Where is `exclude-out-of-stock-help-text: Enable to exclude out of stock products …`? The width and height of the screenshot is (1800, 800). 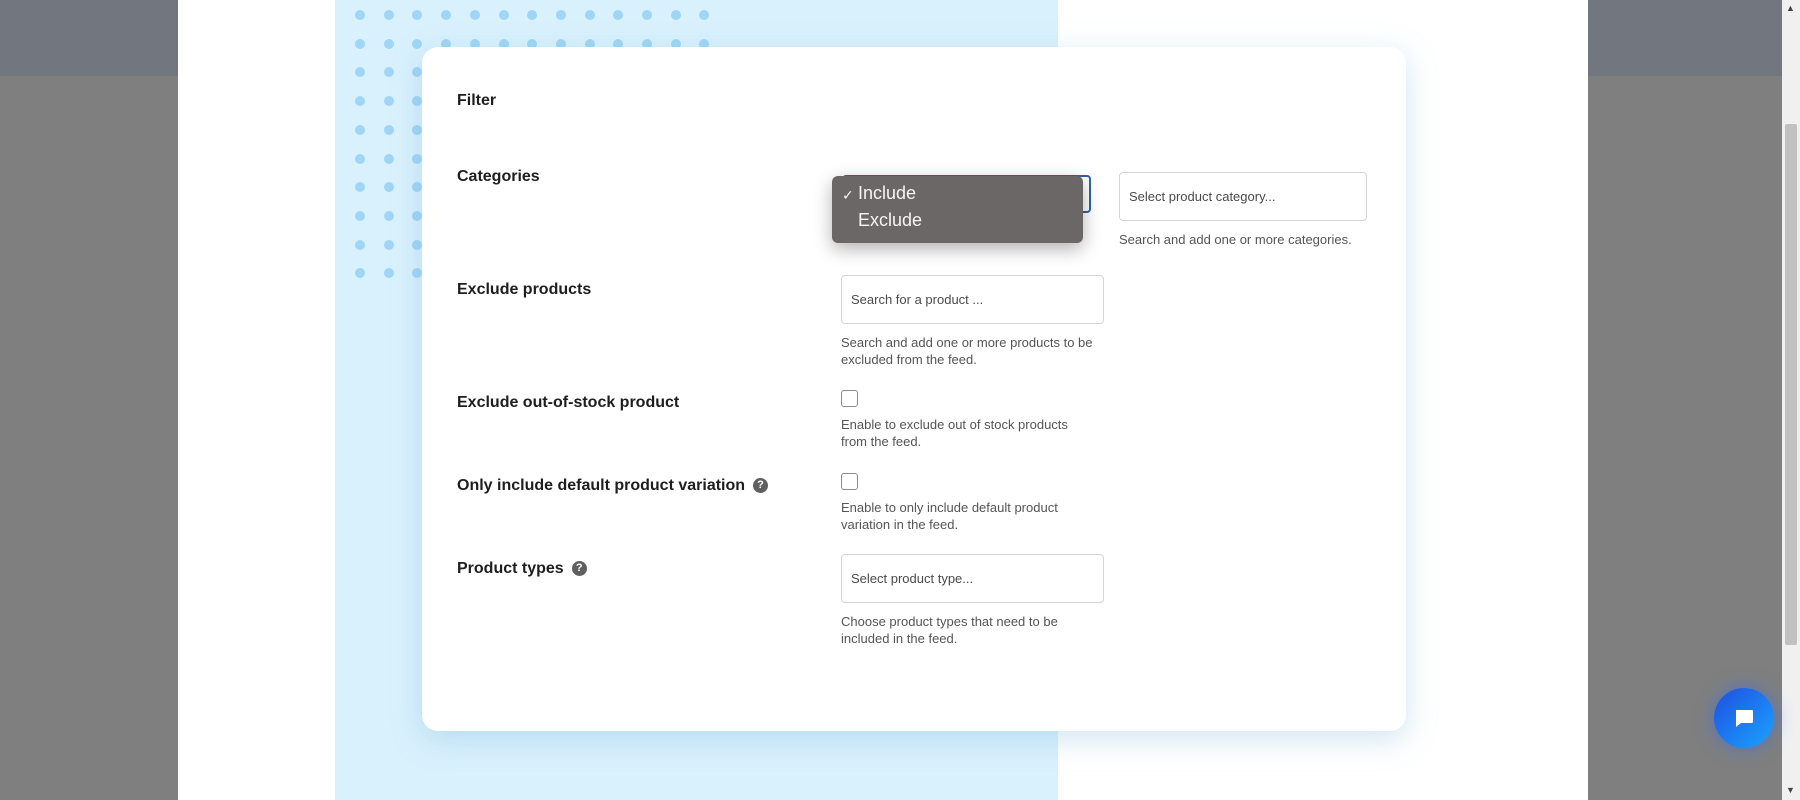 exclude-out-of-stock-help-text: Enable to exclude out of stock products … is located at coordinates (954, 433).